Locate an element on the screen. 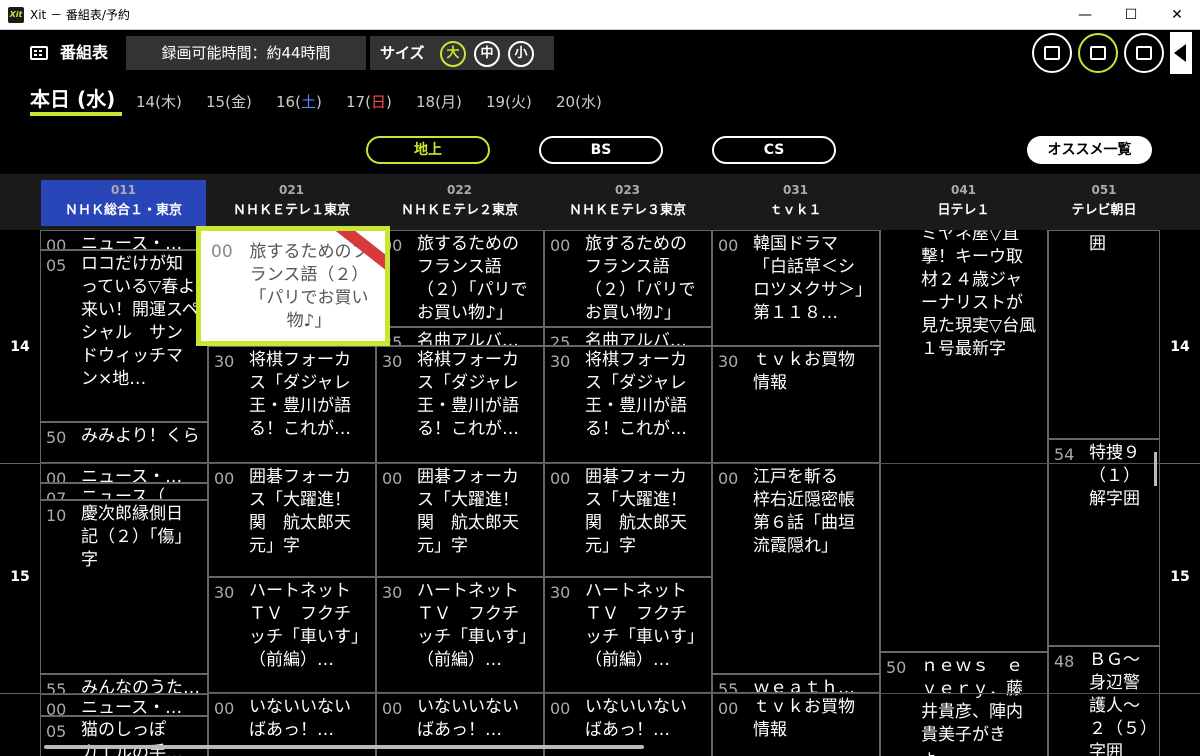  program-cell: 54 特捜９（１）解字囲 is located at coordinates (1104, 542).